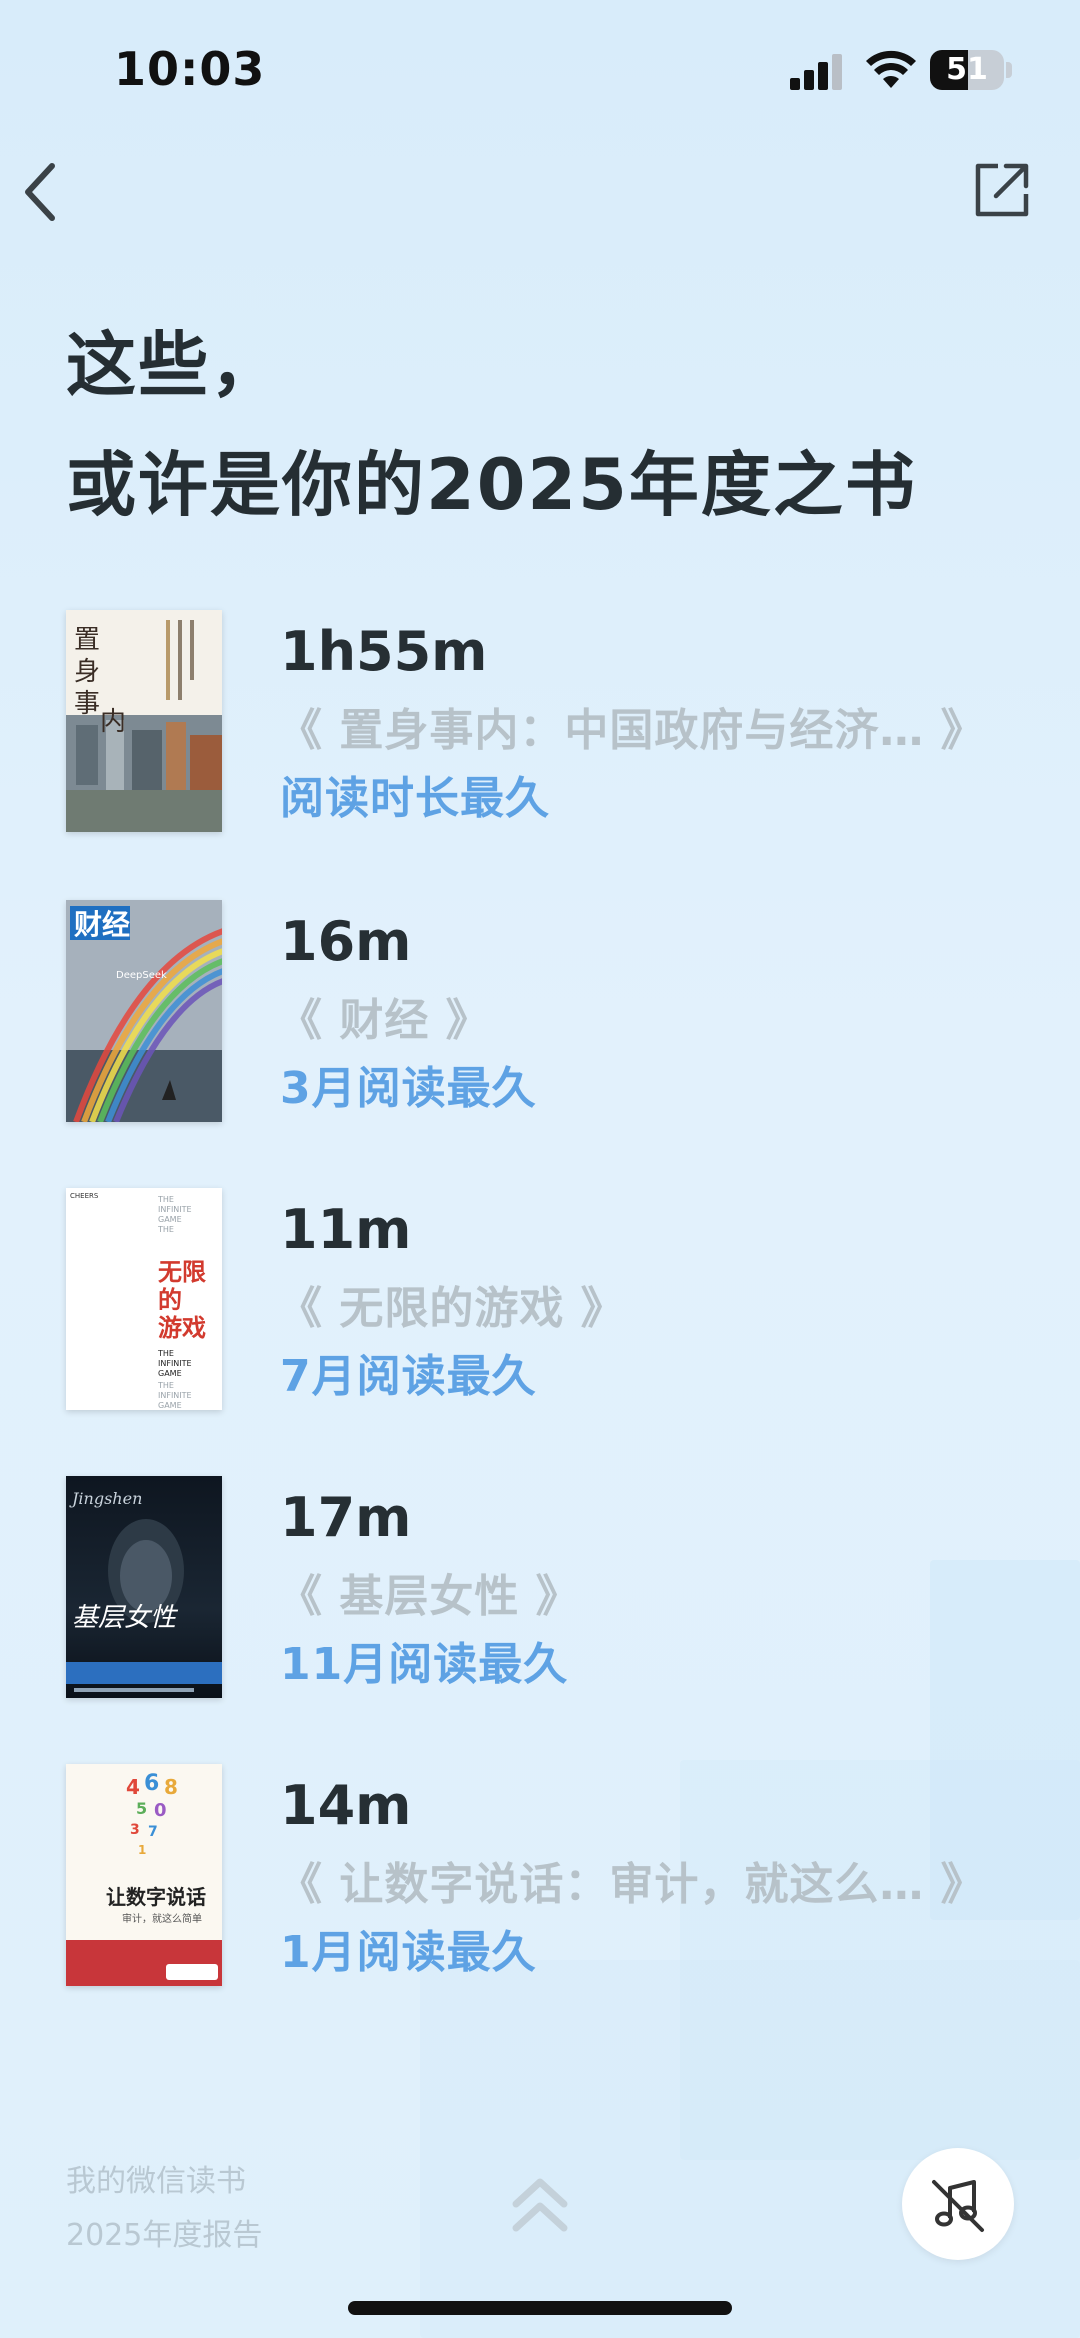  What do you see at coordinates (87, 672) in the screenshot?
I see `svg-text: 身` at bounding box center [87, 672].